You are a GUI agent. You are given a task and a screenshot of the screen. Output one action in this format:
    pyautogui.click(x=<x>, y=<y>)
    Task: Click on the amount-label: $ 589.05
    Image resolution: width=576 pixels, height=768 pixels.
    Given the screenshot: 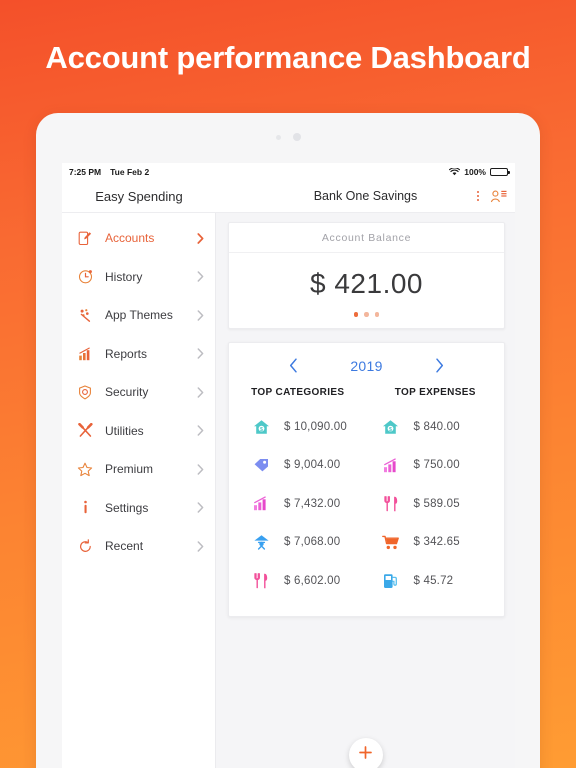 What is the action you would take?
    pyautogui.click(x=436, y=503)
    